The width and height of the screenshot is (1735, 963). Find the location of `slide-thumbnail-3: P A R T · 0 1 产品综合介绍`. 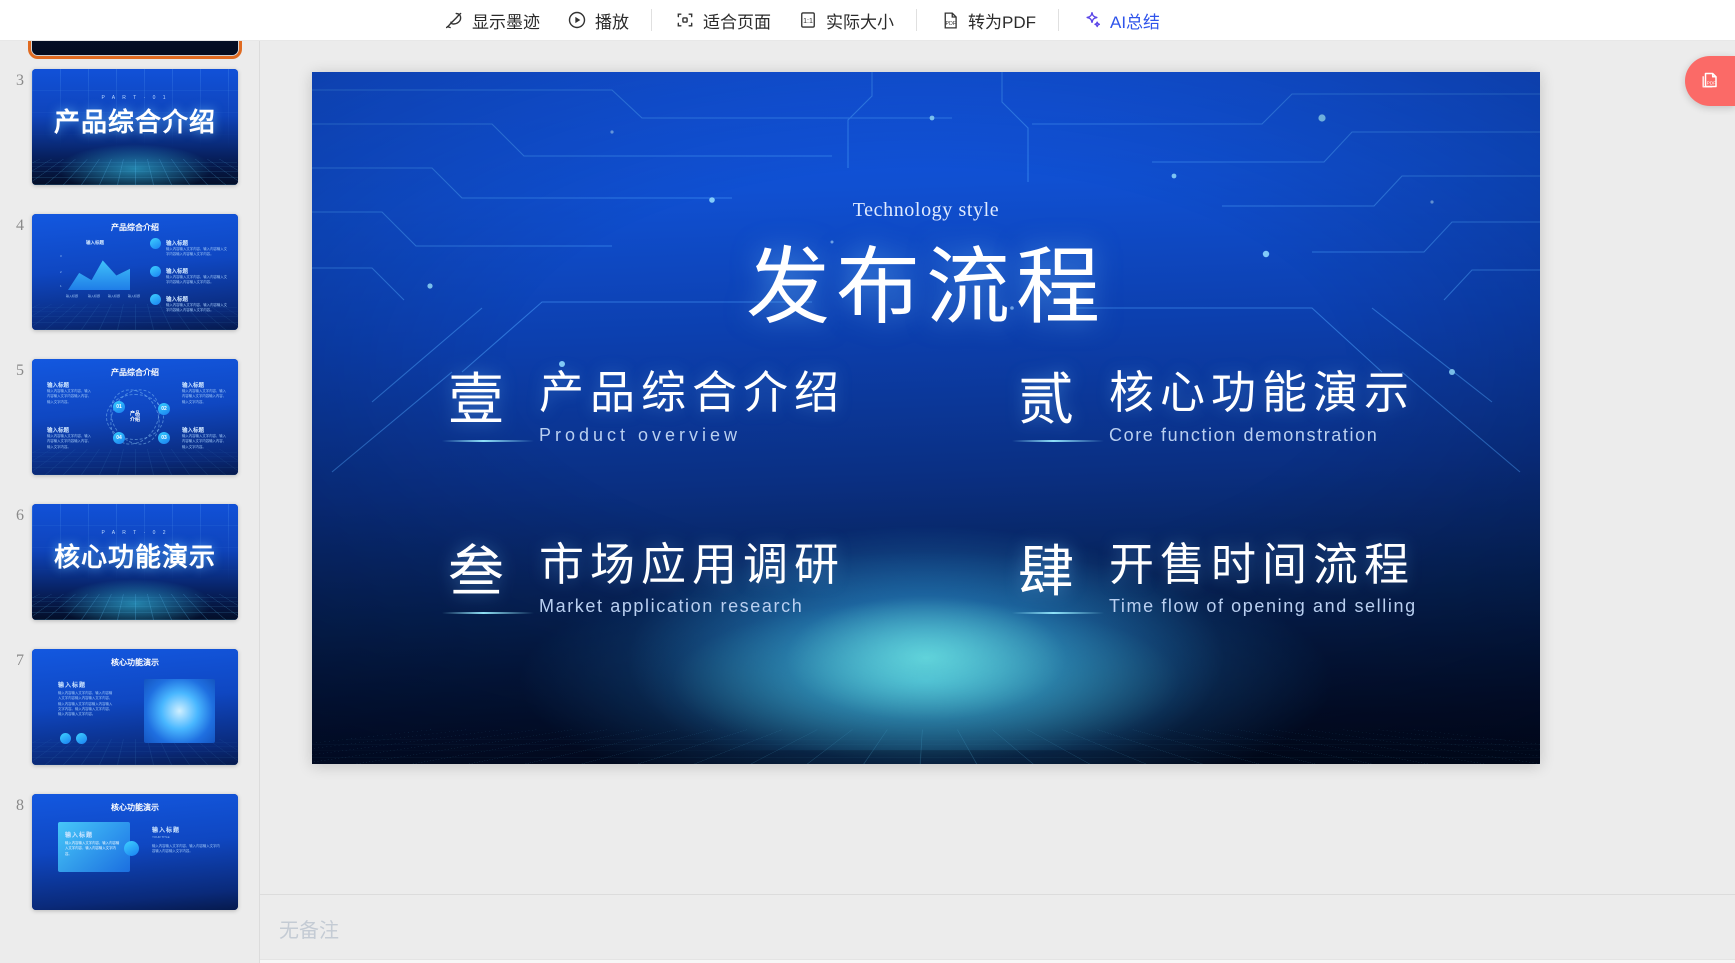

slide-thumbnail-3: P A R T · 0 1 产品综合介绍 is located at coordinates (135, 127).